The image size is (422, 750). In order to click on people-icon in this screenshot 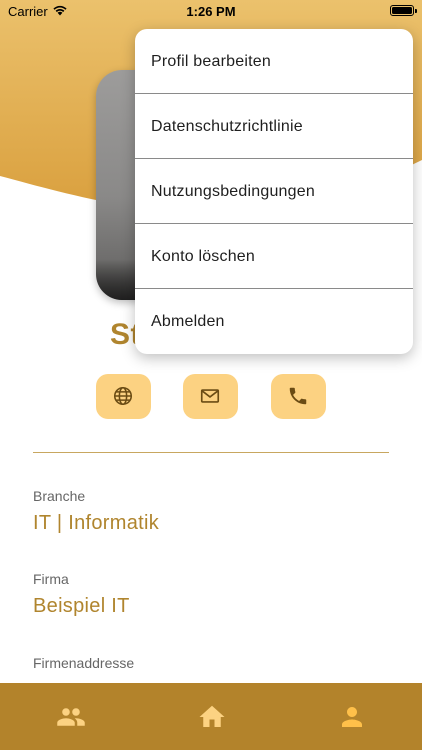, I will do `click(71, 717)`.